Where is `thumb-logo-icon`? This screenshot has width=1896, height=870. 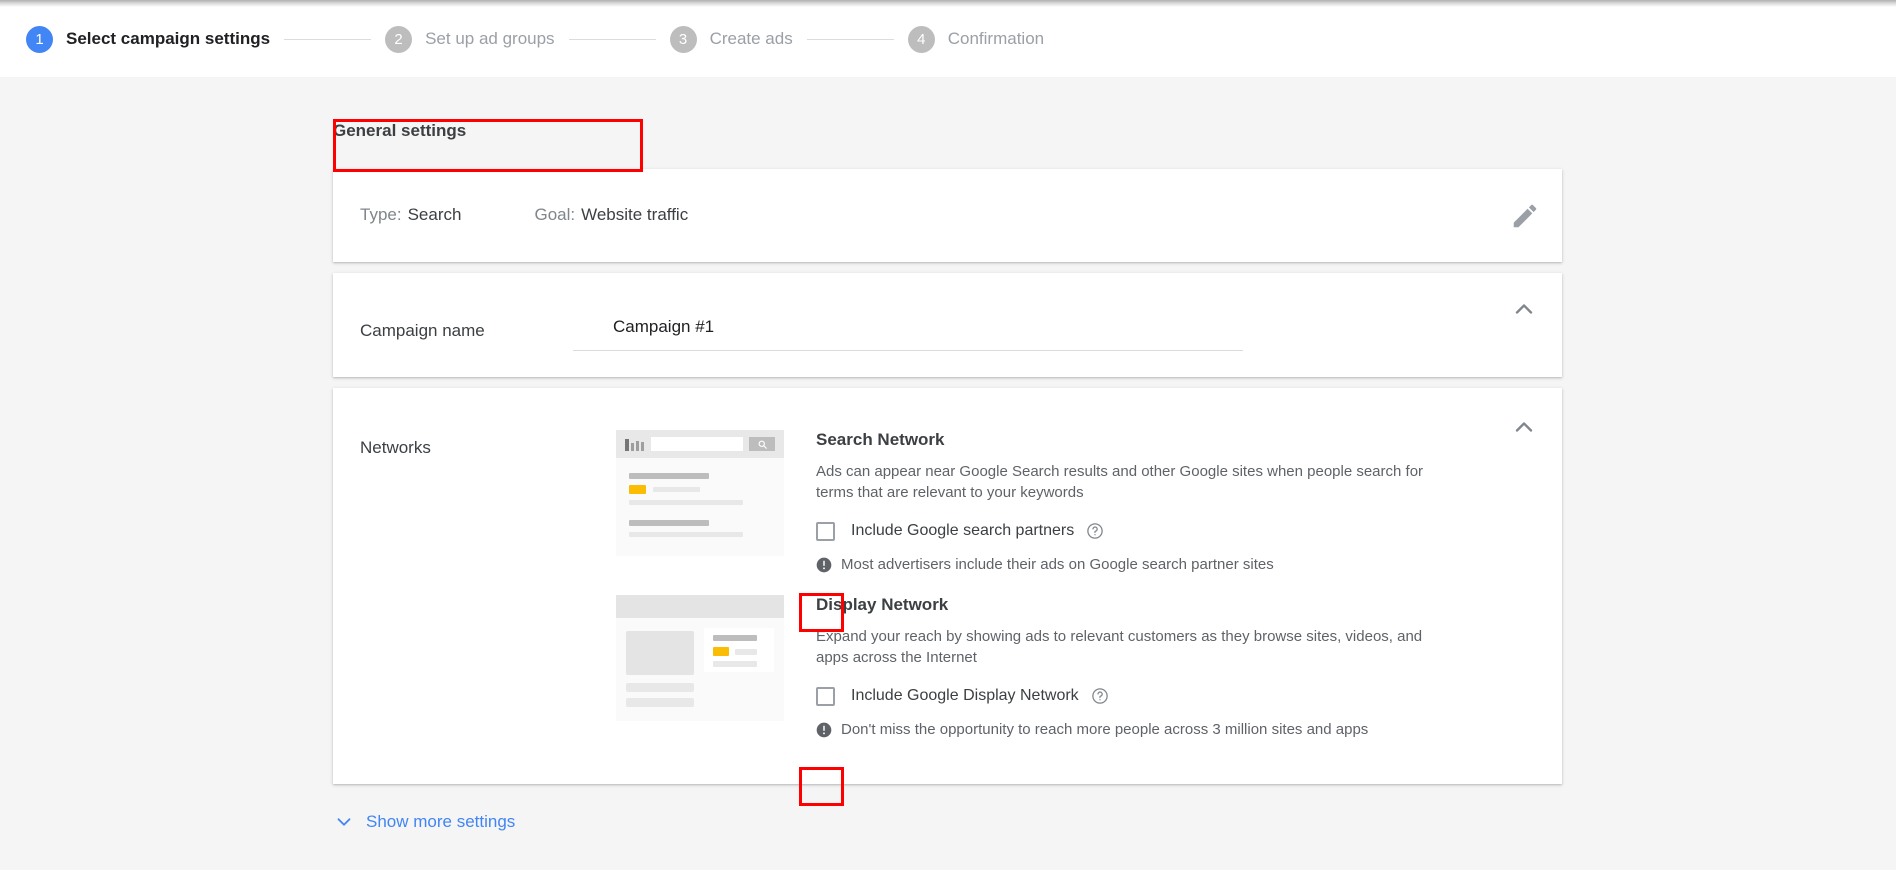
thumb-logo-icon is located at coordinates (634, 445).